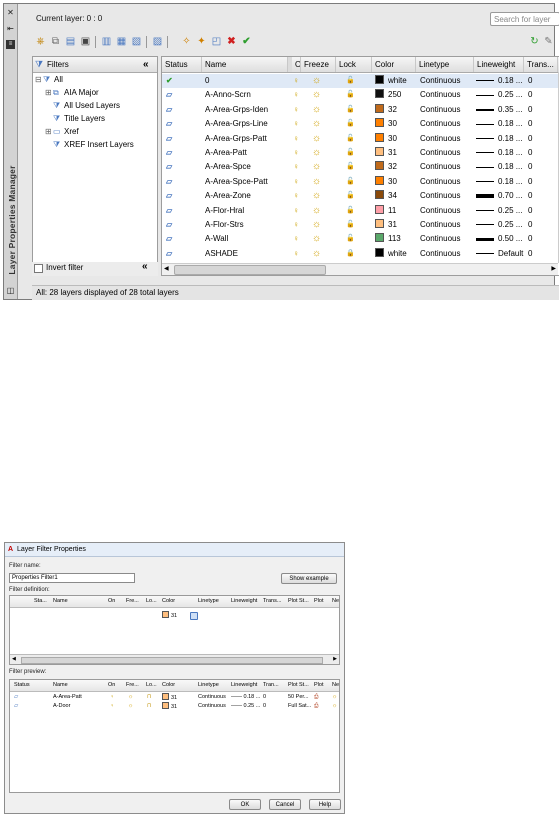 Image resolution: width=559 pixels, height=820 pixels. Describe the element at coordinates (186, 41) in the screenshot. I see `new-layer-icon: ✧` at that location.